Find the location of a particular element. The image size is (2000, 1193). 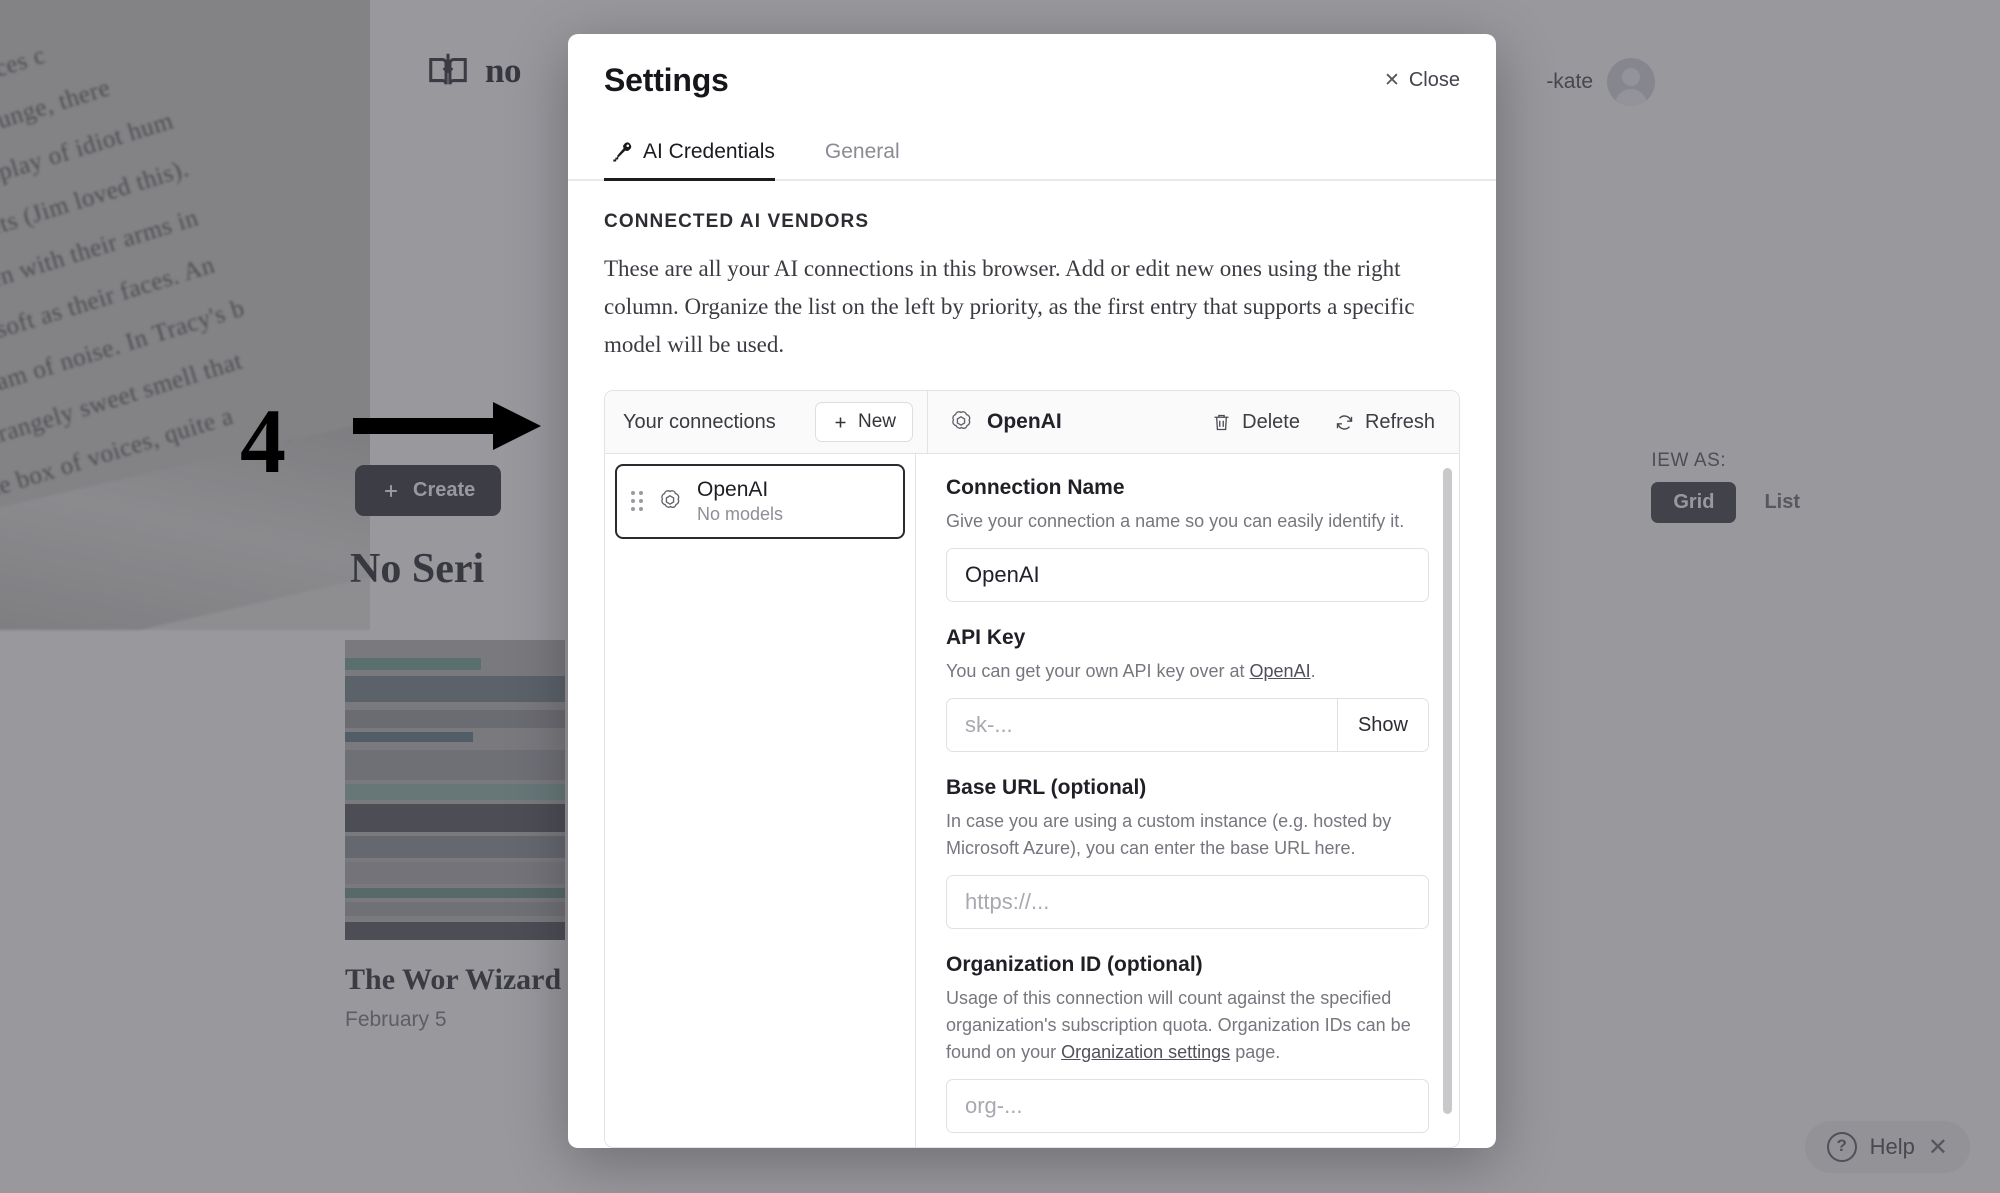

delete-button-label: Delete is located at coordinates (1271, 421).